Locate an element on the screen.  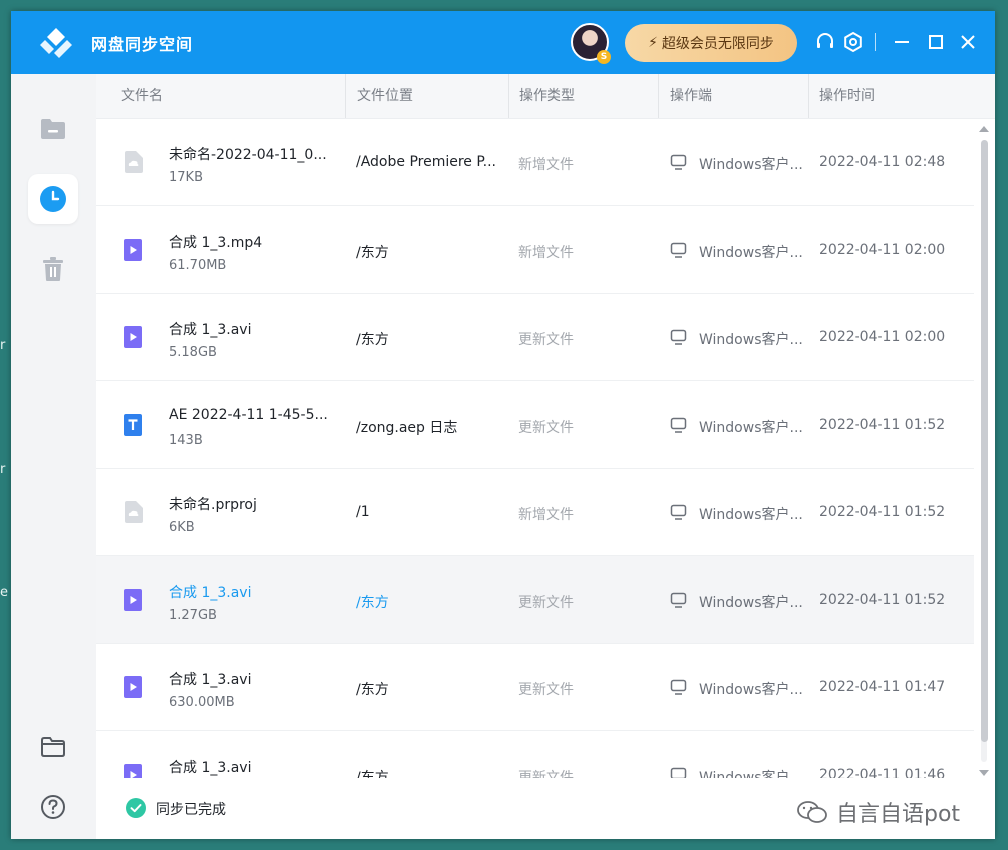
desktop-text: r is located at coordinates (3, 345).